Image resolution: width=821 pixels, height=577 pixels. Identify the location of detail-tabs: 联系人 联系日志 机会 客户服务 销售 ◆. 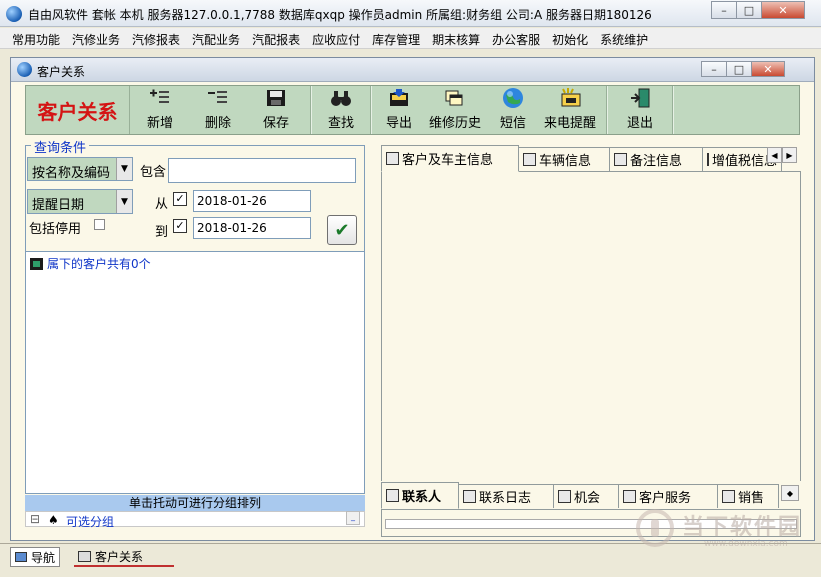
(591, 496).